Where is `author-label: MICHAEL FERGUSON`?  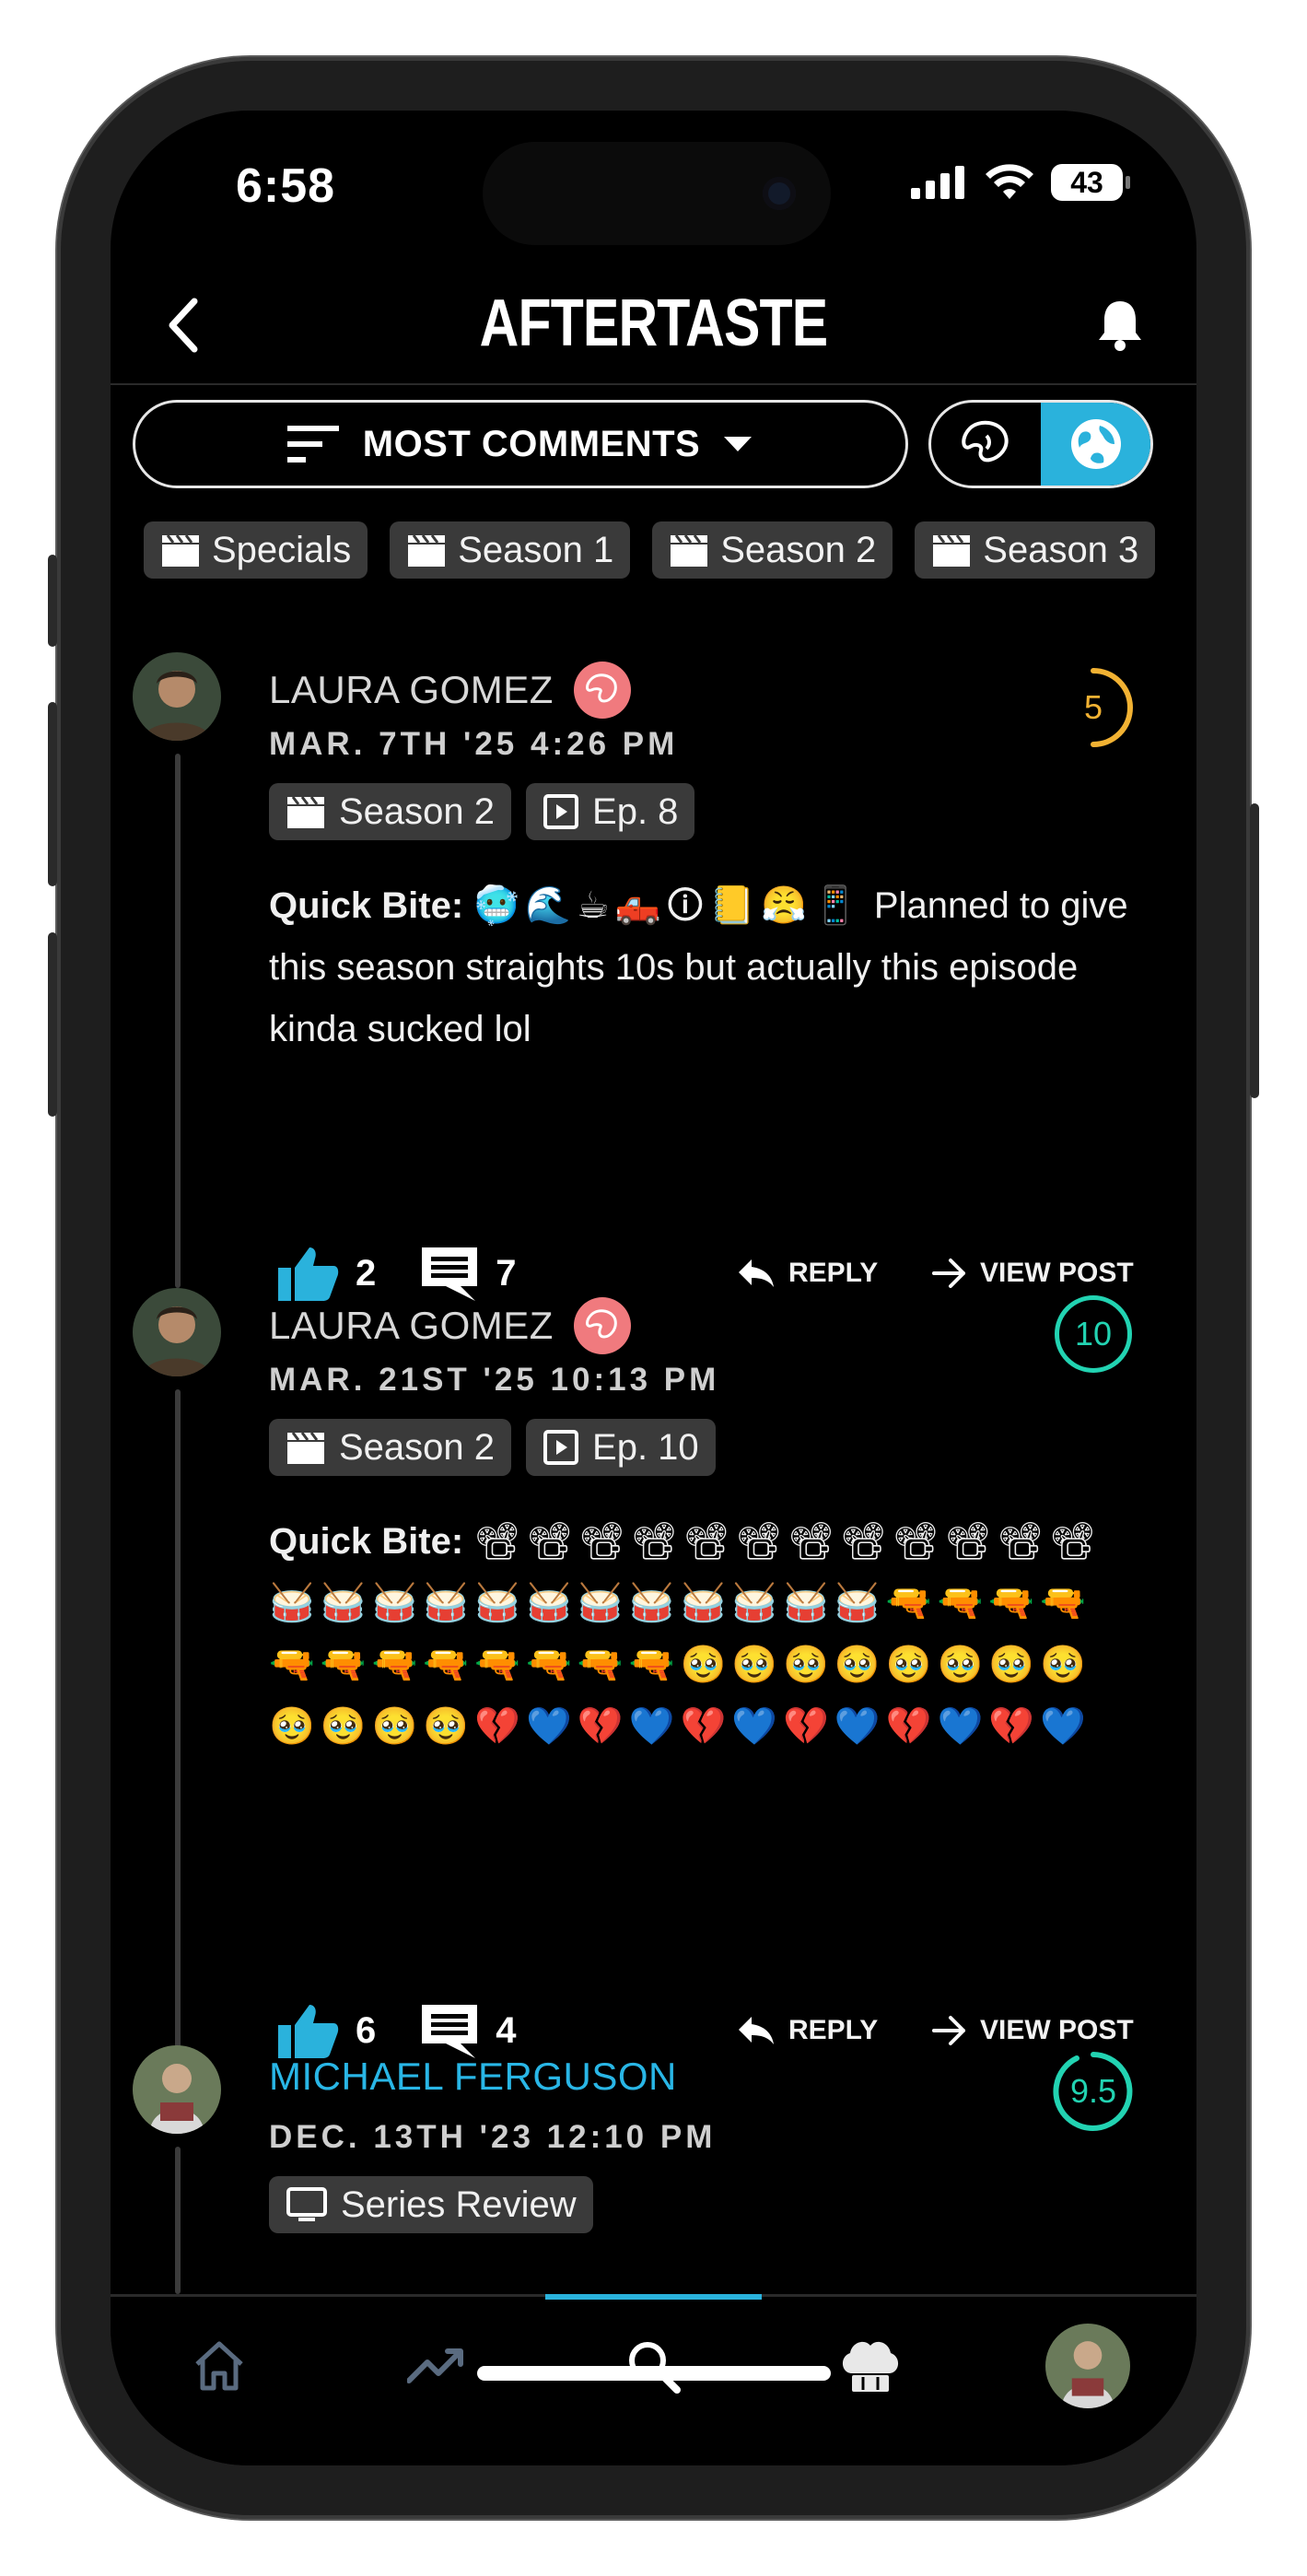 author-label: MICHAEL FERGUSON is located at coordinates (473, 2076).